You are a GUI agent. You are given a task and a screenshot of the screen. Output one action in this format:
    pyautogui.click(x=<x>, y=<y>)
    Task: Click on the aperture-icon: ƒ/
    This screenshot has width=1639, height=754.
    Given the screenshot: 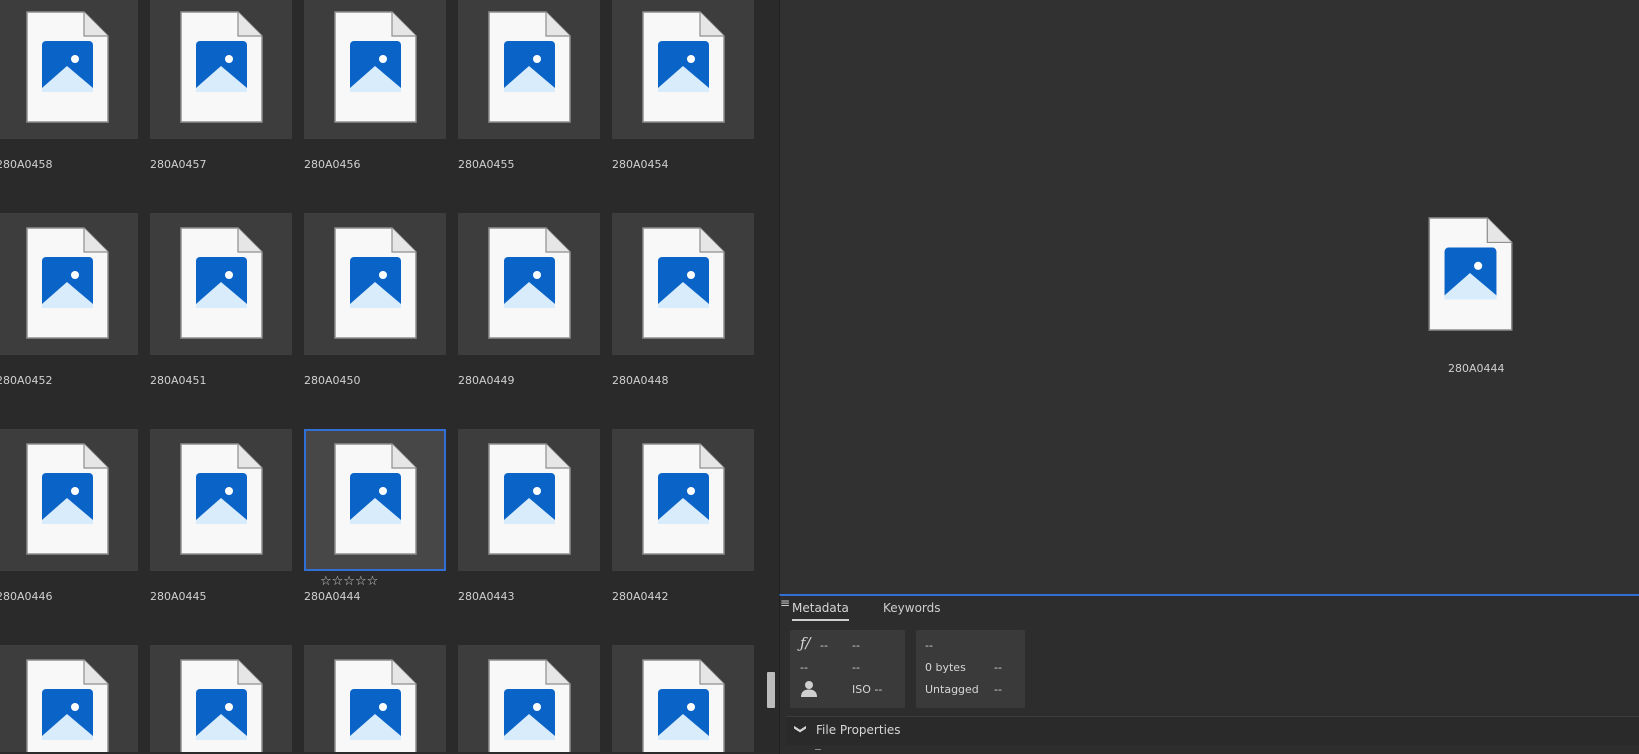 What is the action you would take?
    pyautogui.click(x=805, y=643)
    